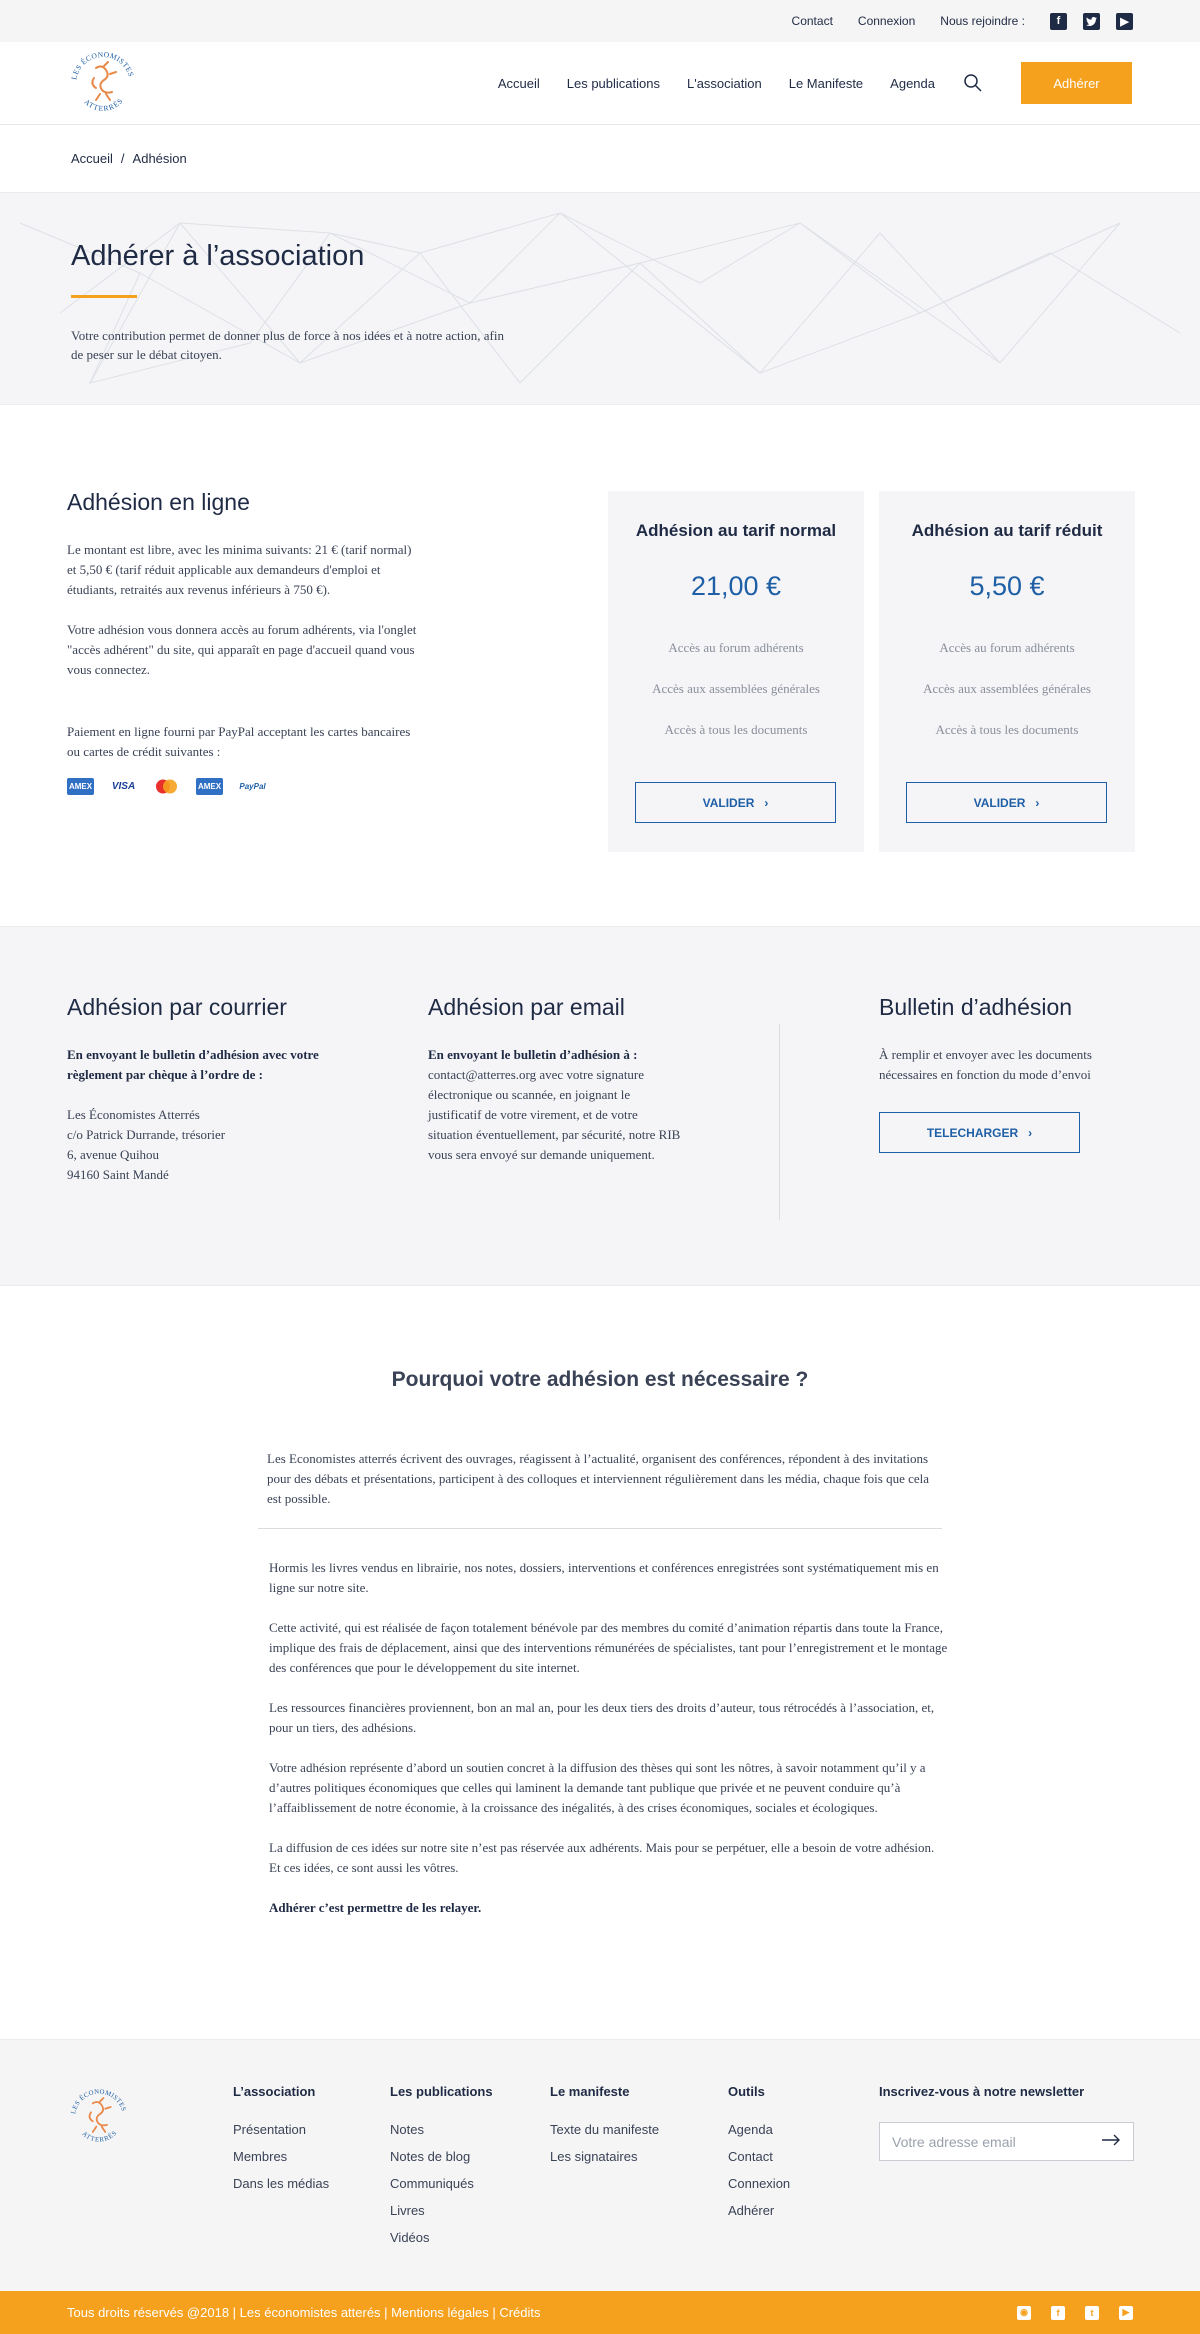 This screenshot has width=1200, height=2334. What do you see at coordinates (981, 2102) in the screenshot?
I see `footer-col-newsletter: Inscrivez-vous à notre newsletter` at bounding box center [981, 2102].